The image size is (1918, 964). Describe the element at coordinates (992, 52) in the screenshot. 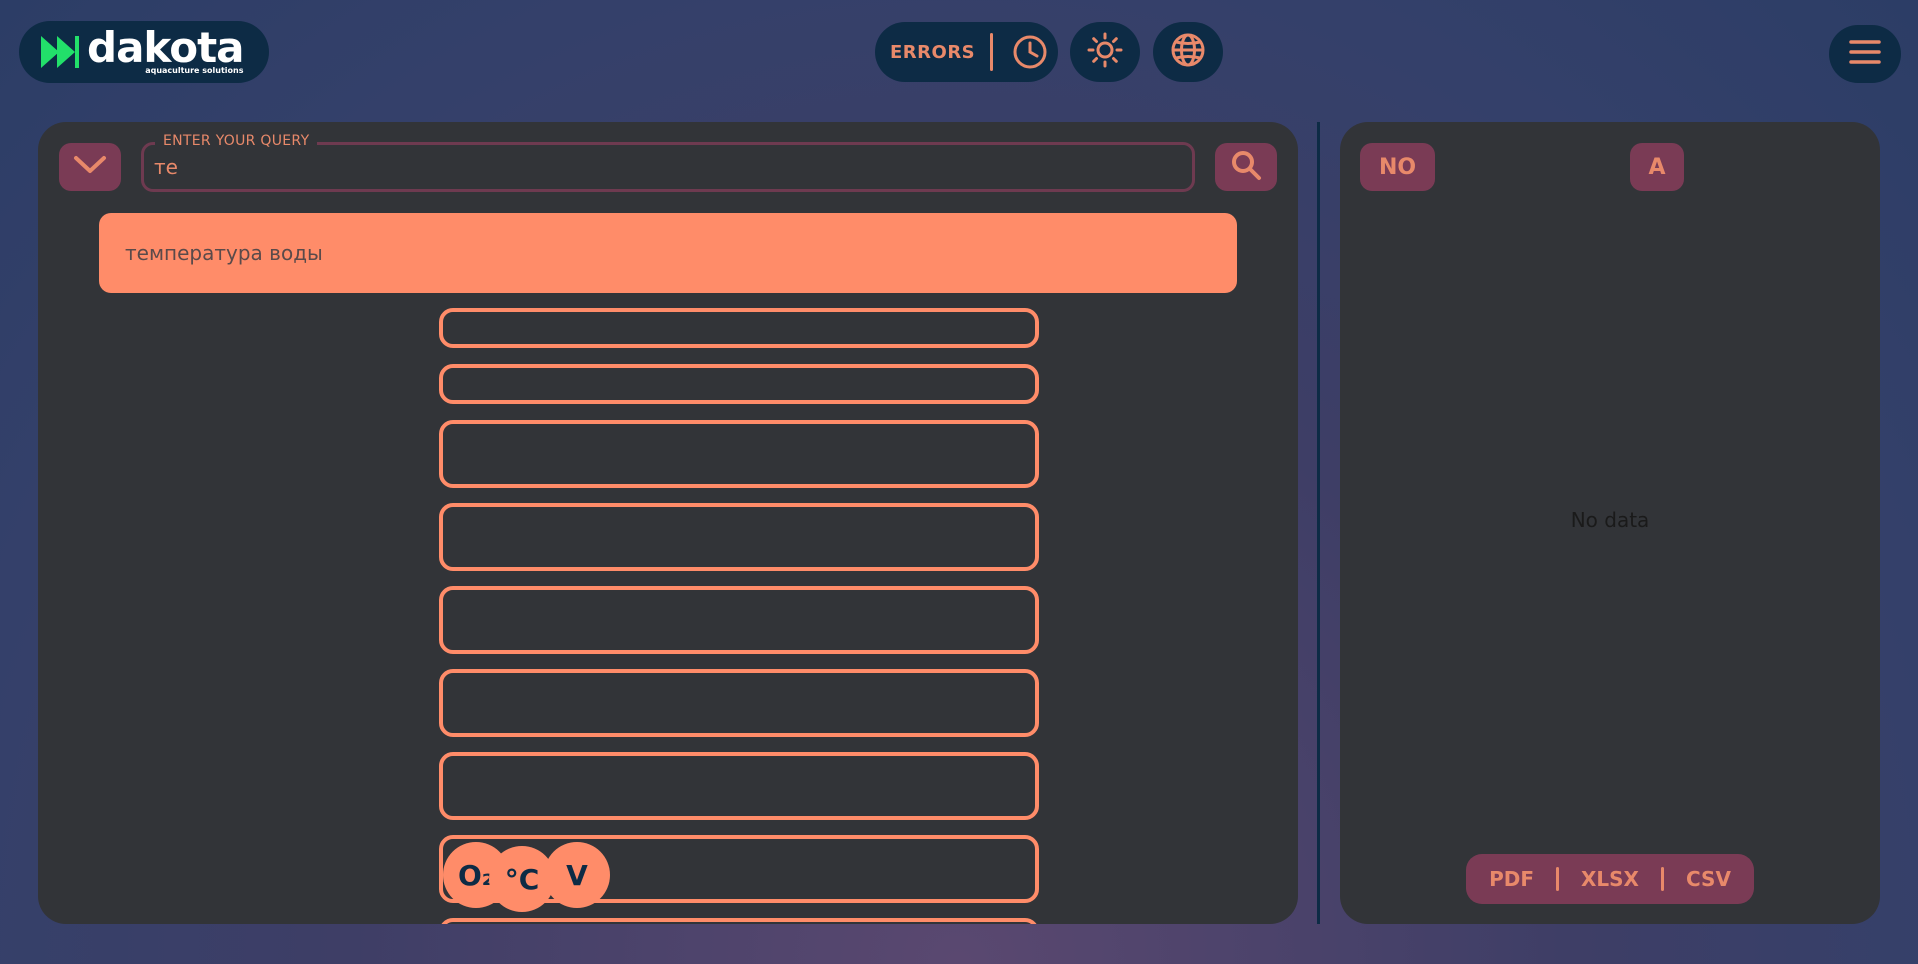

I see `errors-separator` at that location.